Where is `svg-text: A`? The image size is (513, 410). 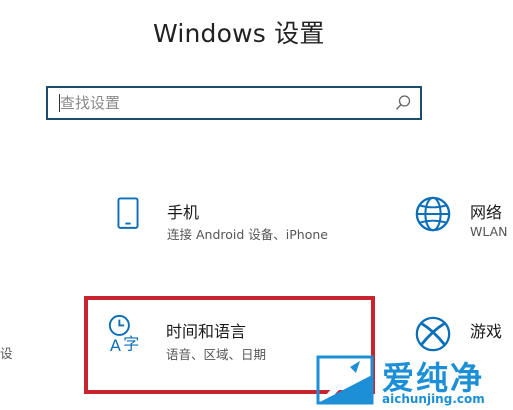
svg-text: A is located at coordinates (115, 345).